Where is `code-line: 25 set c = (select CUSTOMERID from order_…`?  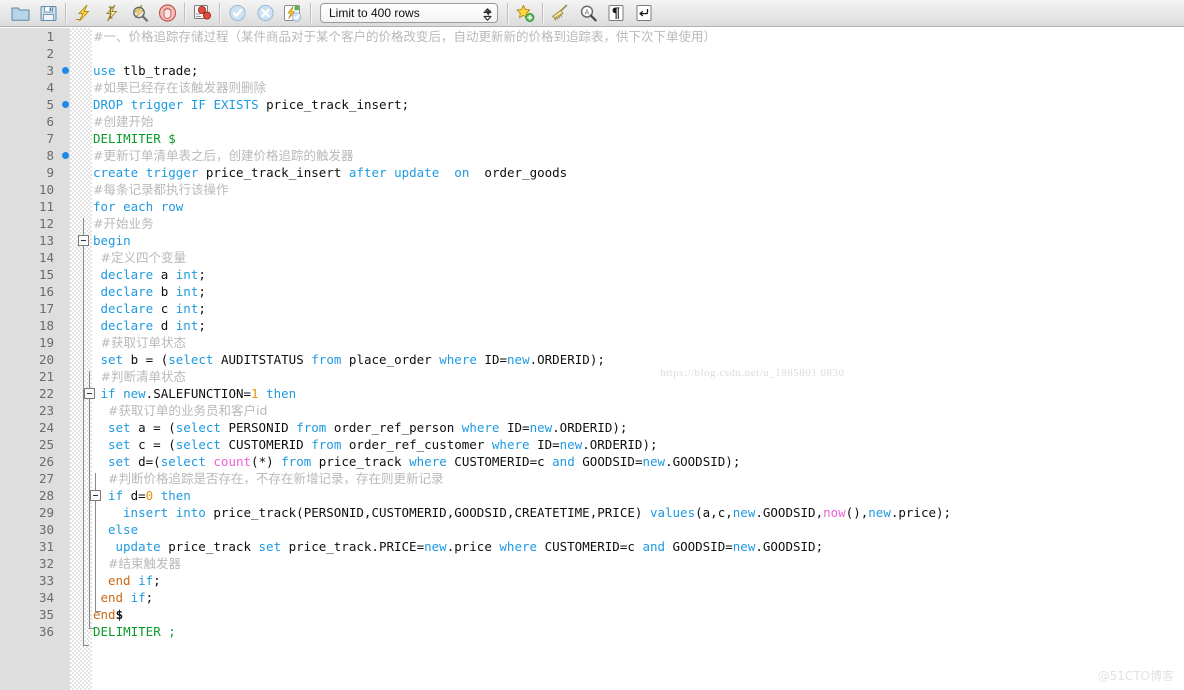
code-line: 25 set c = (select CUSTOMERID from order_… is located at coordinates (592, 444).